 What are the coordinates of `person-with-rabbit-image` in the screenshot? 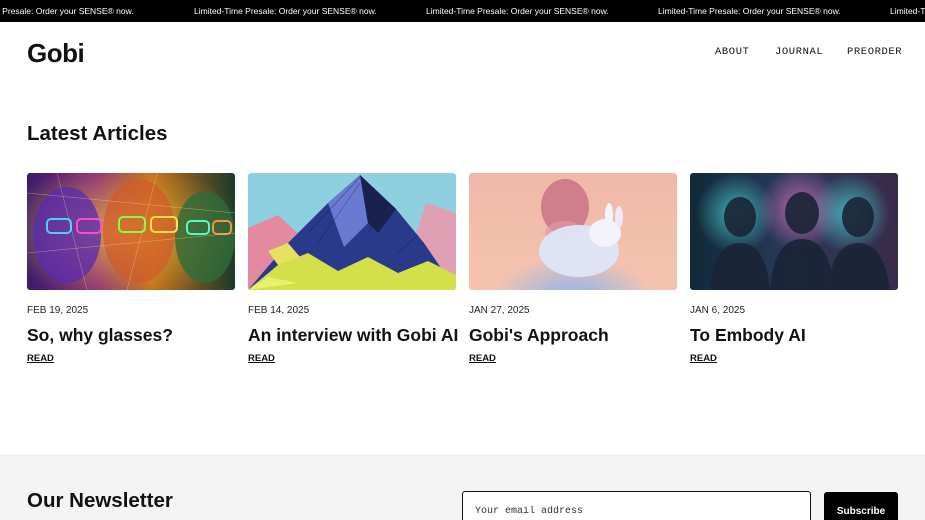 It's located at (573, 231).